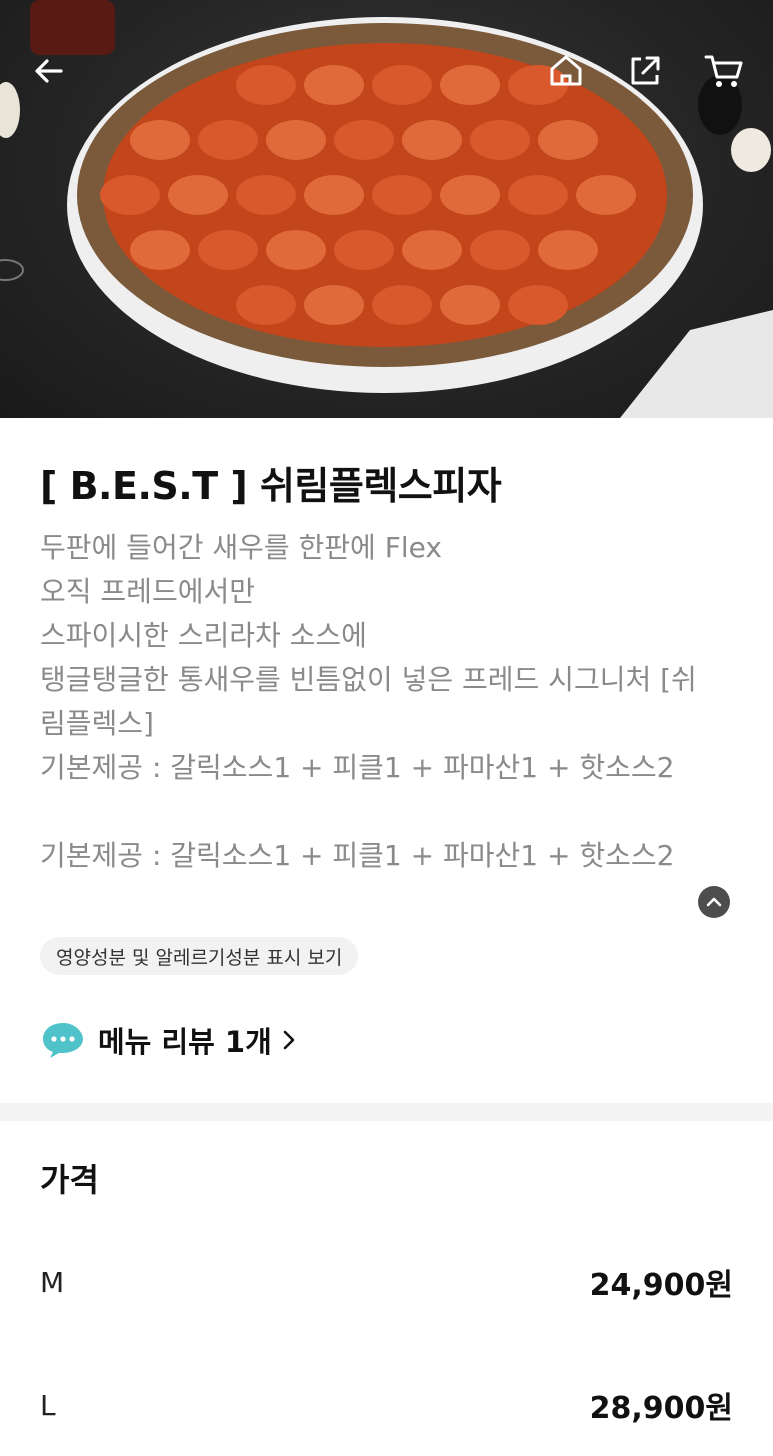  I want to click on price-amount: 28,900원, so click(661, 1408).